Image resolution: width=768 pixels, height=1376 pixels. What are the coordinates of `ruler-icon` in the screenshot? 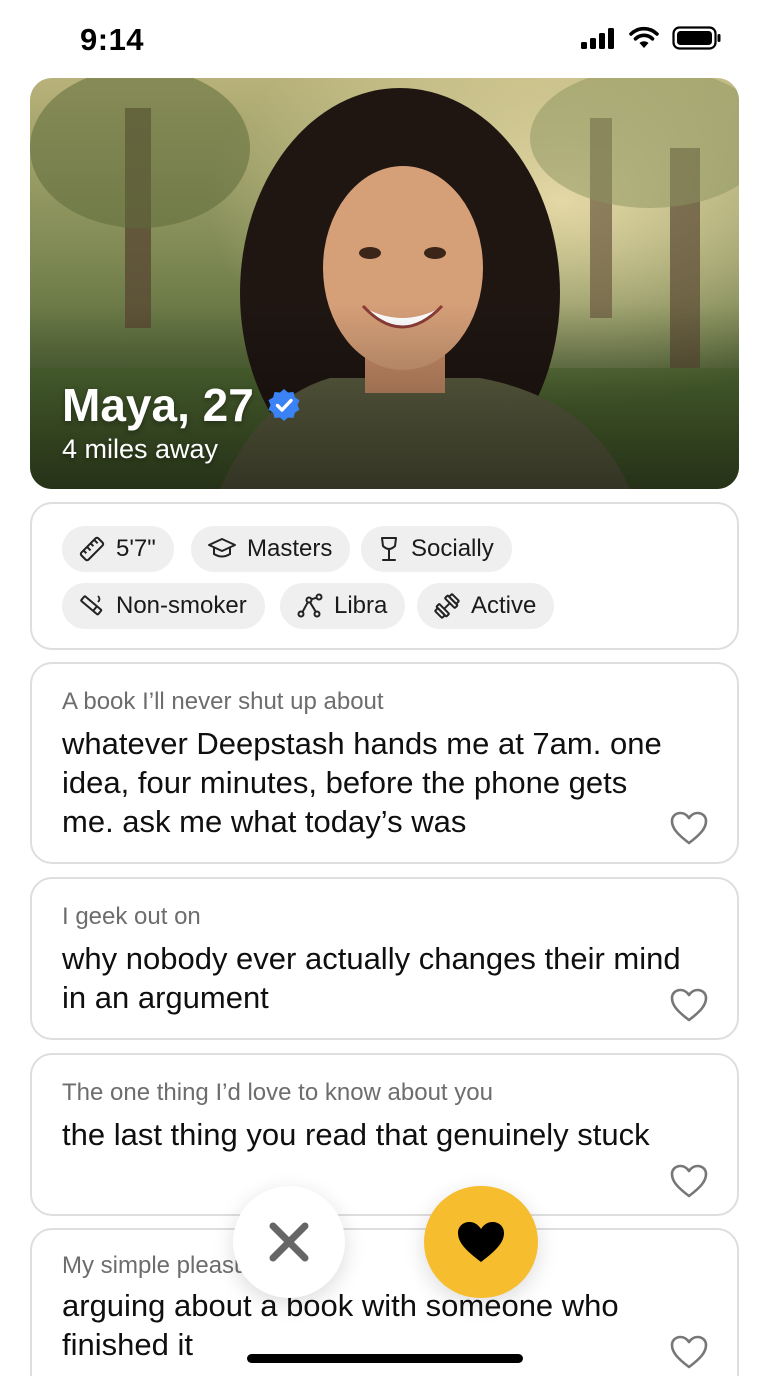 It's located at (92, 549).